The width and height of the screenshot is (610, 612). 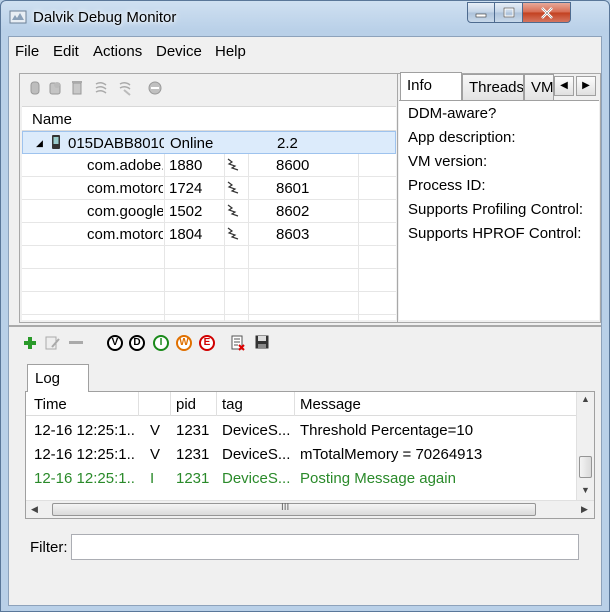 What do you see at coordinates (186, 165) in the screenshot?
I see `process-pid: 1880` at bounding box center [186, 165].